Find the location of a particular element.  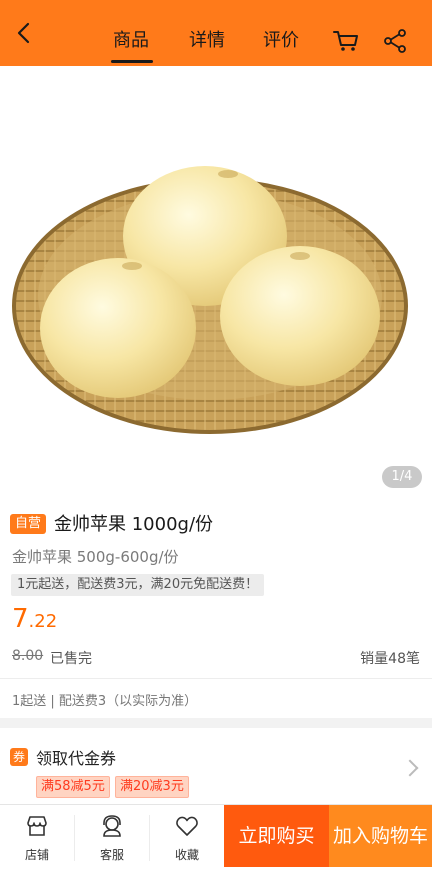

cart-icon is located at coordinates (346, 41).